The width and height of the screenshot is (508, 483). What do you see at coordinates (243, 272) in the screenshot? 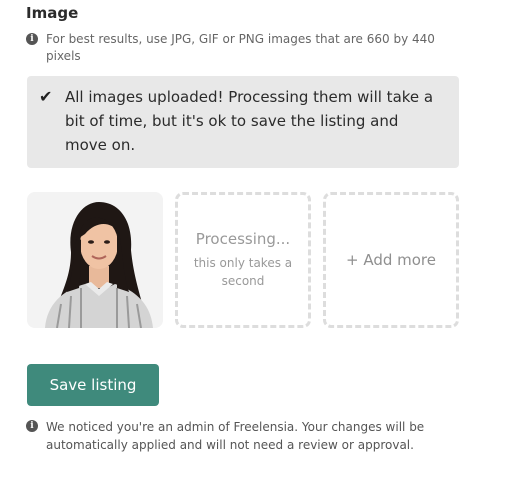
I see `processing-subtitle: this only takes a second` at bounding box center [243, 272].